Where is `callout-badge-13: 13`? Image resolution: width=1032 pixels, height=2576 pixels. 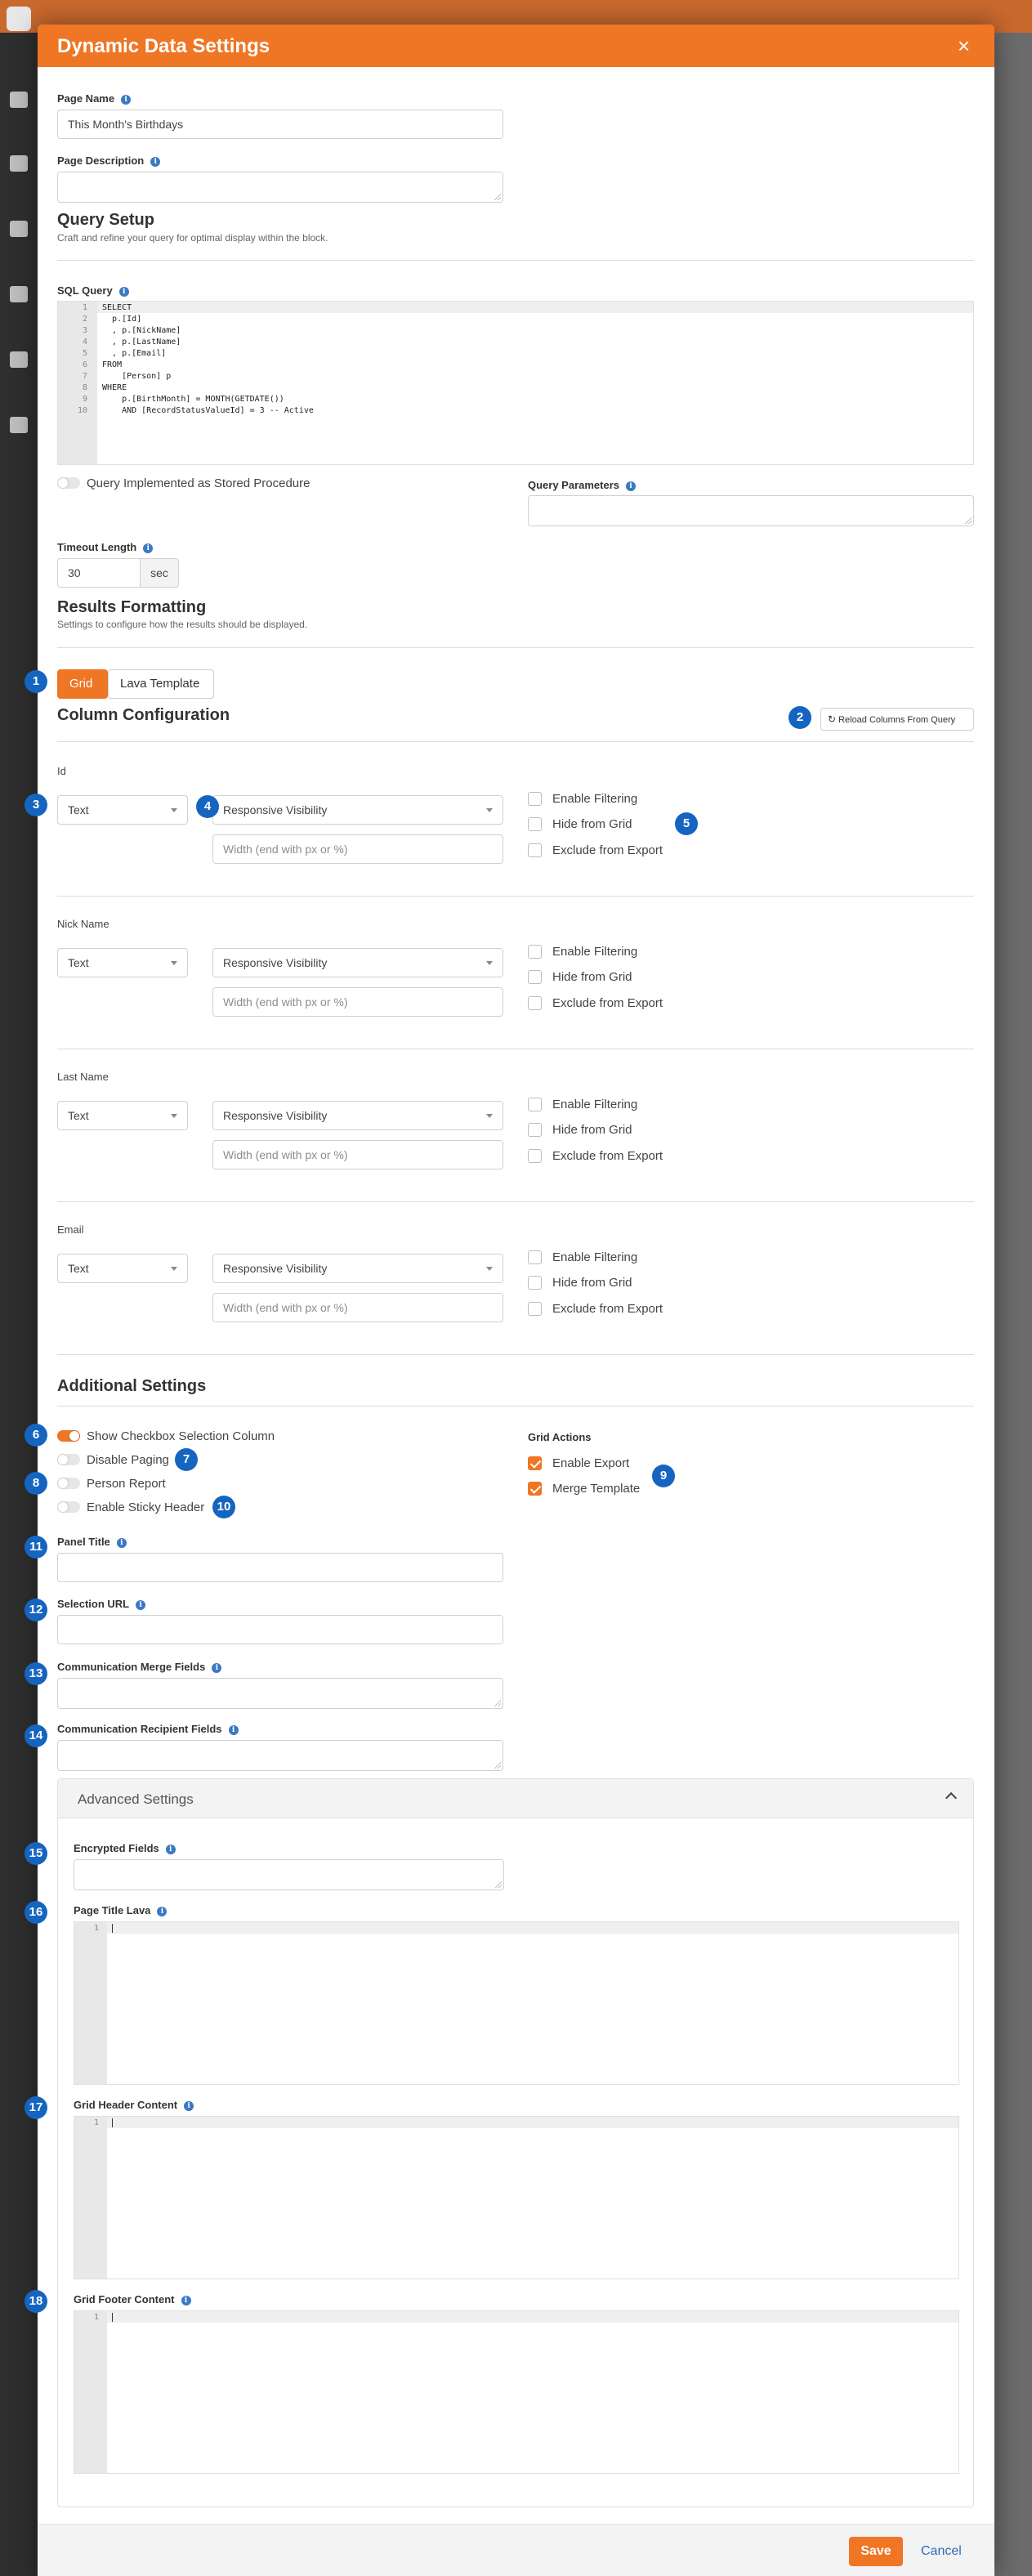
callout-badge-13: 13 is located at coordinates (36, 1673).